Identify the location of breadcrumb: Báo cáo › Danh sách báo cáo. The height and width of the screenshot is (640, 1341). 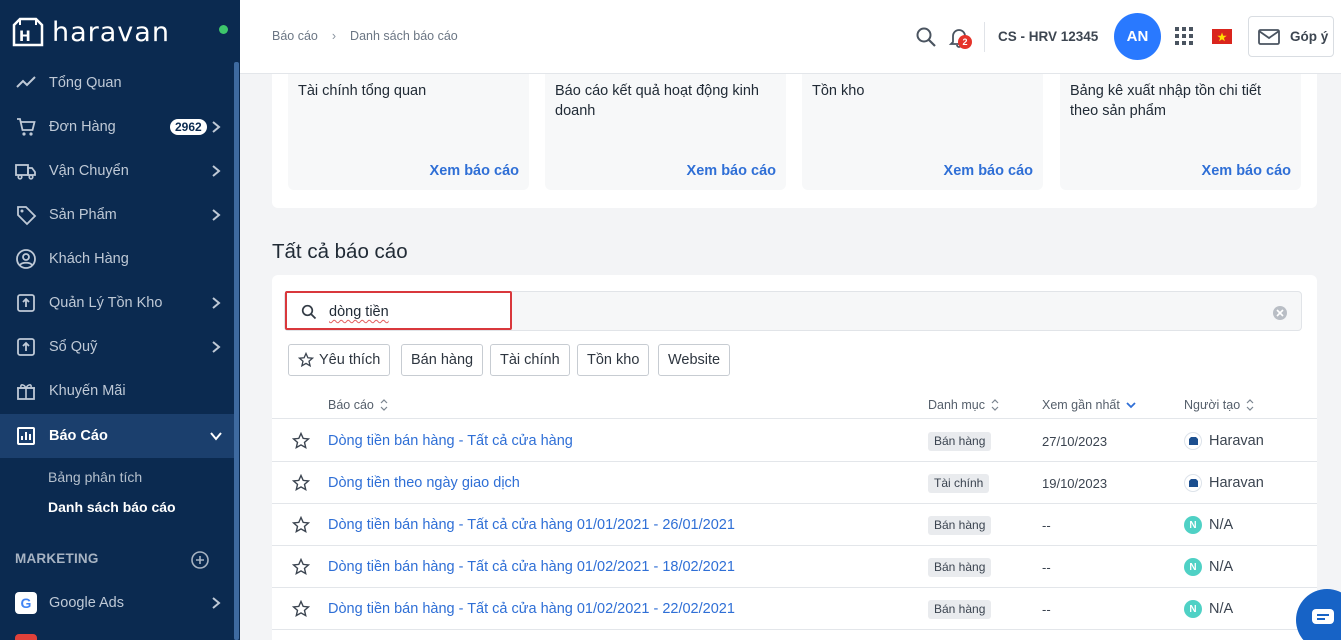
(365, 36).